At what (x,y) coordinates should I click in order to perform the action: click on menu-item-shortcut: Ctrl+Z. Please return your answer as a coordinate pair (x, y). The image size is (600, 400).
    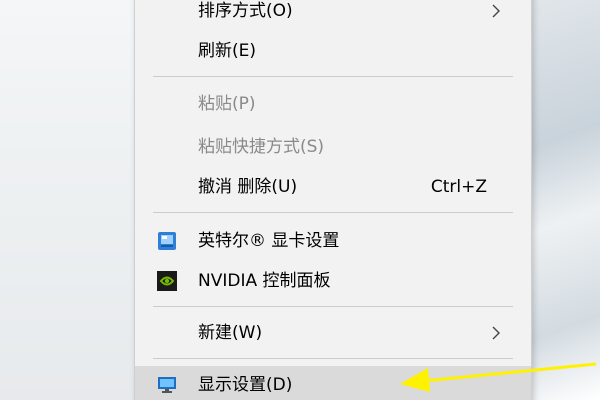
    Looking at the image, I should click on (458, 187).